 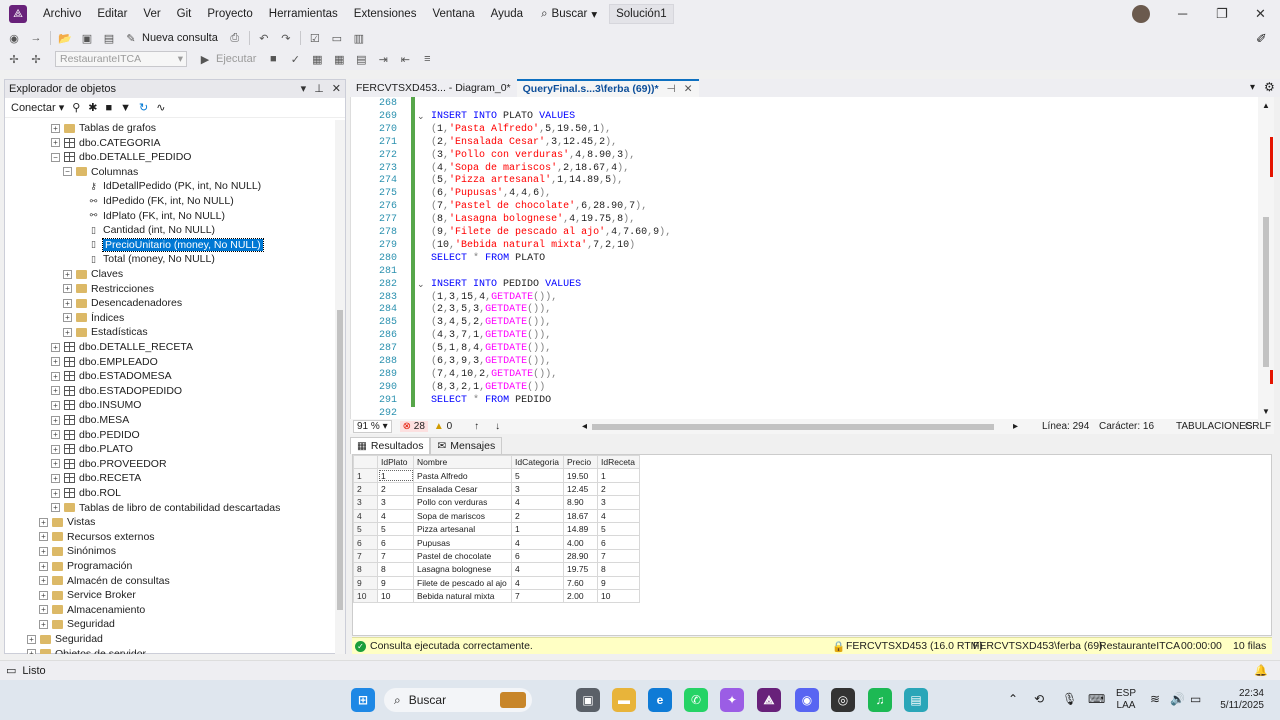 I want to click on table-row: 9 9 Filete de pescado al ajo 4 7.60 9, so click(x=496, y=582).